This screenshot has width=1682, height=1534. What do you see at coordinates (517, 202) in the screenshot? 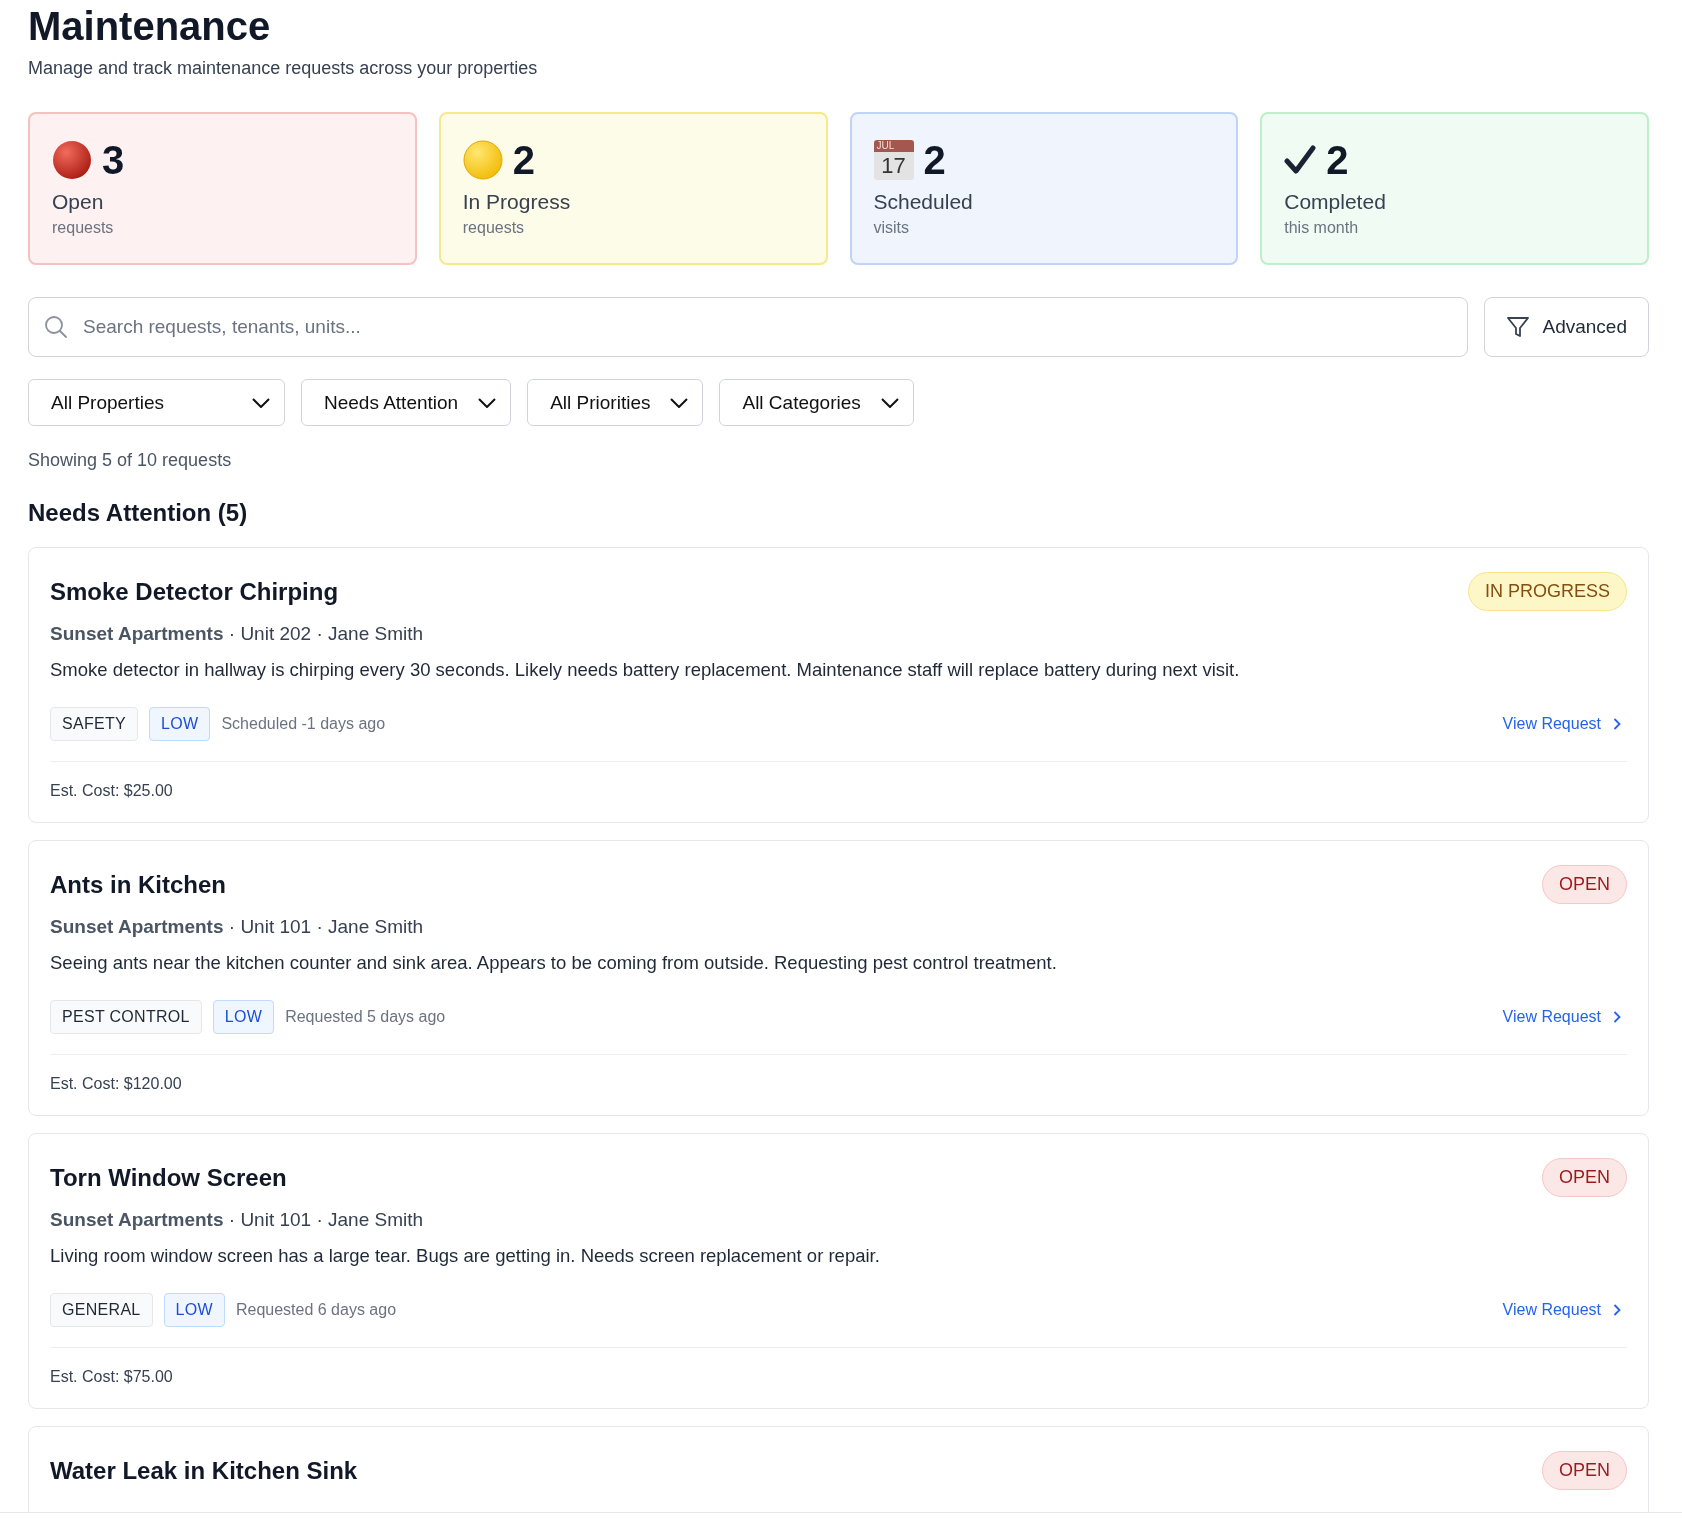
I see `stat-label: In Progress` at bounding box center [517, 202].